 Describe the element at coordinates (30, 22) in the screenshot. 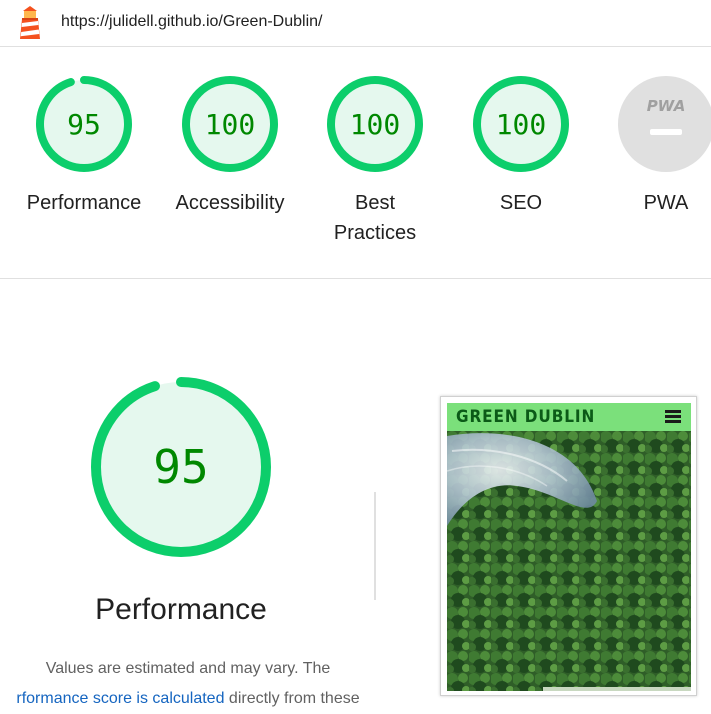

I see `lighthouse-logo-icon` at that location.